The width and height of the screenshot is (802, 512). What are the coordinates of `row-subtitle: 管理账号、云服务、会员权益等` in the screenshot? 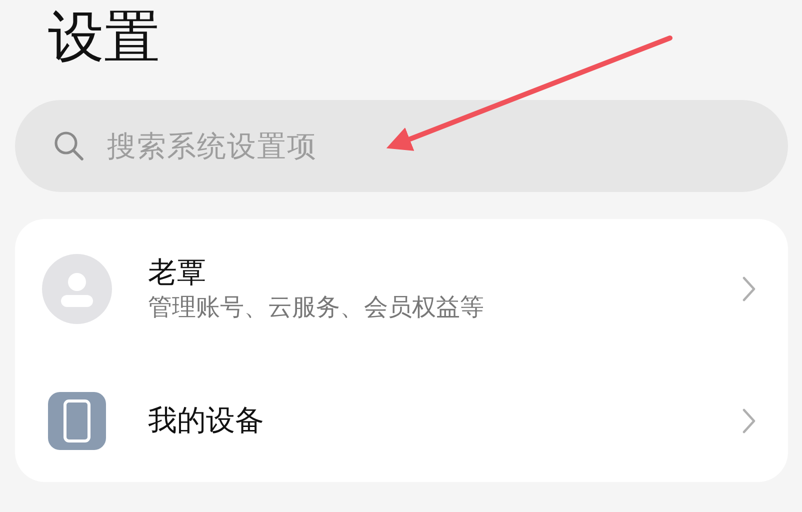 It's located at (316, 307).